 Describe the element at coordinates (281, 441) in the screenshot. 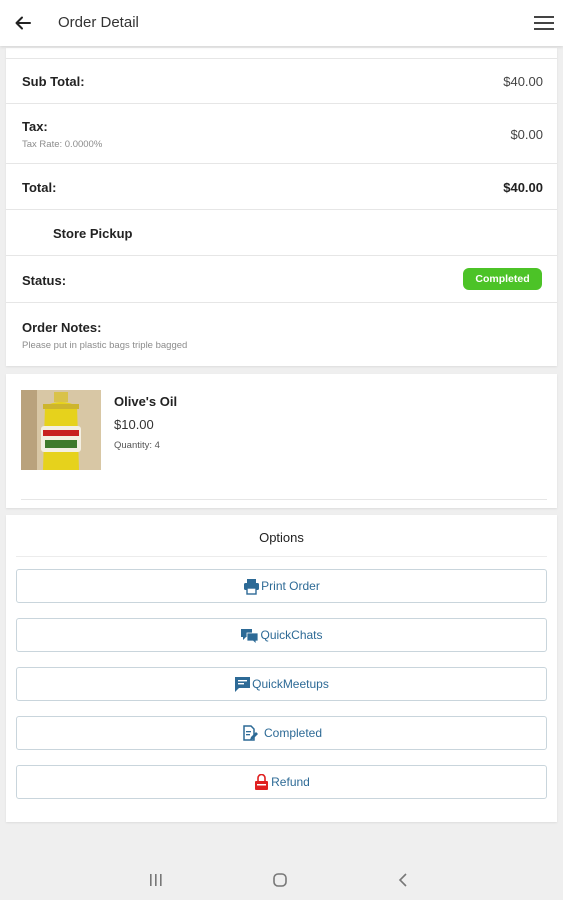

I see `order-item-card: Olive's Oil $10.00 Quantity: 4` at that location.